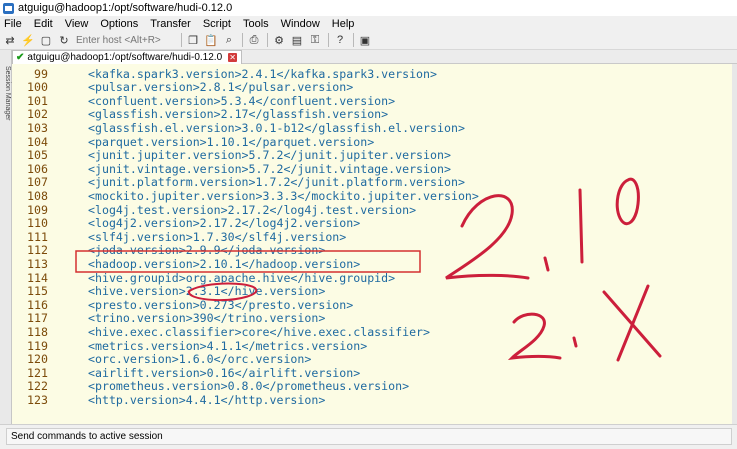 The width and height of the screenshot is (737, 449). What do you see at coordinates (37, 318) in the screenshot?
I see `line-number: 117` at bounding box center [37, 318].